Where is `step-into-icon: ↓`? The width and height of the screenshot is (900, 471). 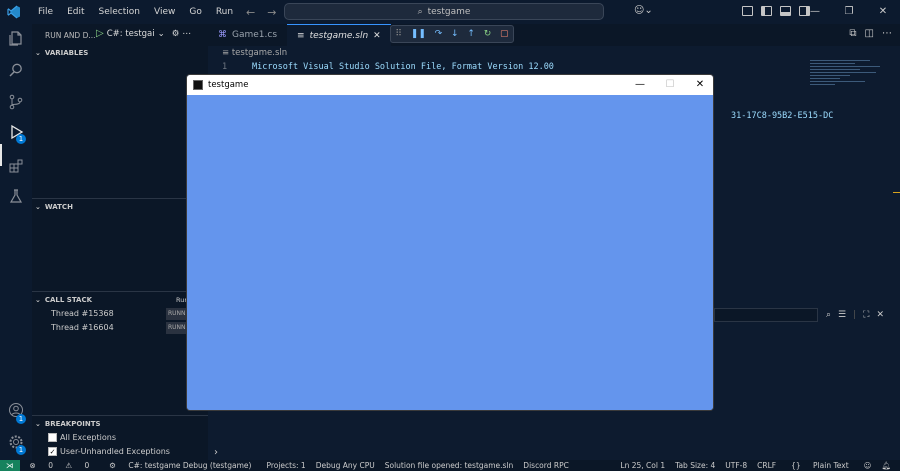 step-into-icon: ↓ is located at coordinates (455, 34).